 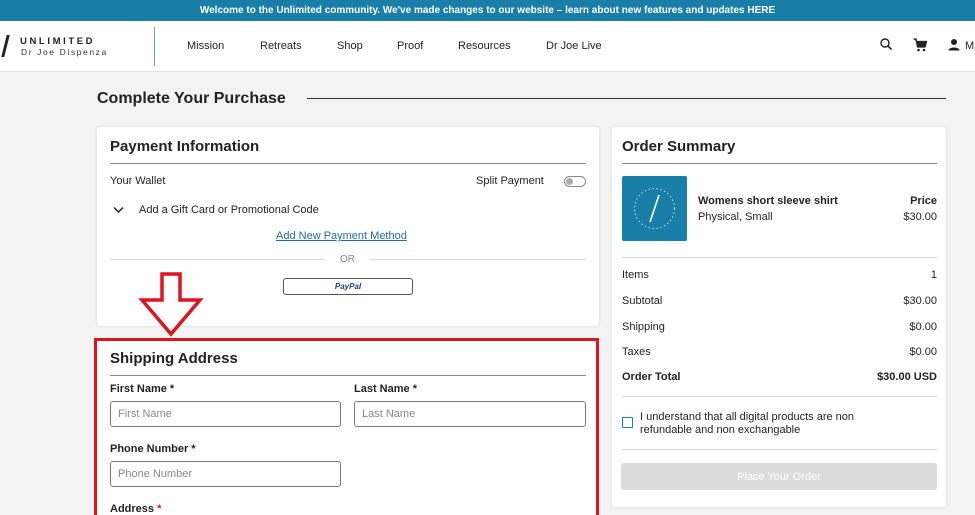 I want to click on title-rule, so click(x=626, y=98).